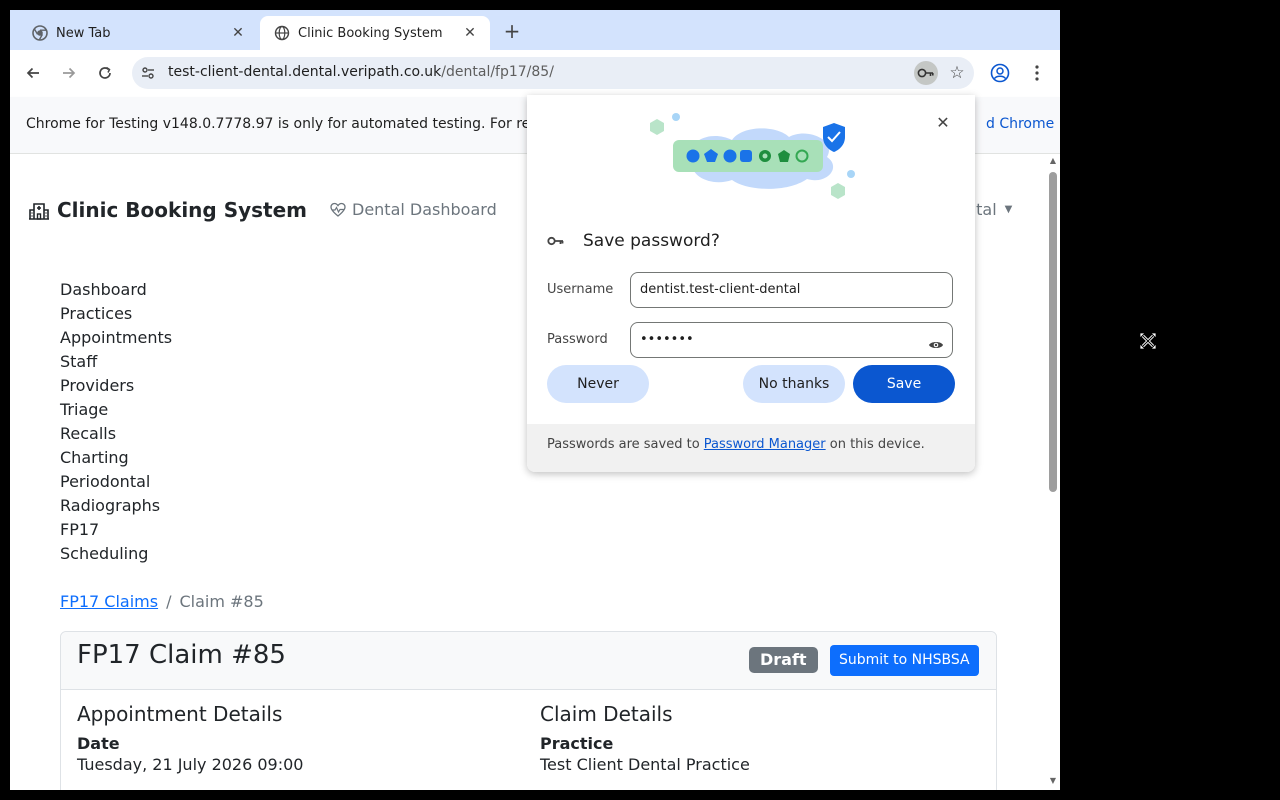  What do you see at coordinates (752, 156) in the screenshot?
I see `password-illustration` at bounding box center [752, 156].